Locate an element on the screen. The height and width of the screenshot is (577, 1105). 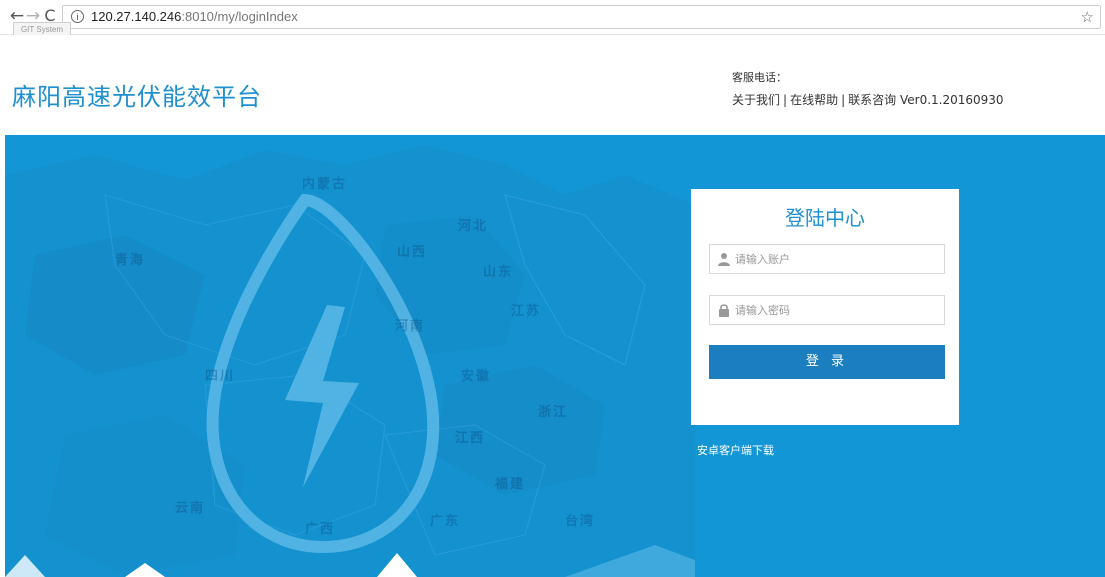
android-download-link: 安卓客户端下载 is located at coordinates (735, 450).